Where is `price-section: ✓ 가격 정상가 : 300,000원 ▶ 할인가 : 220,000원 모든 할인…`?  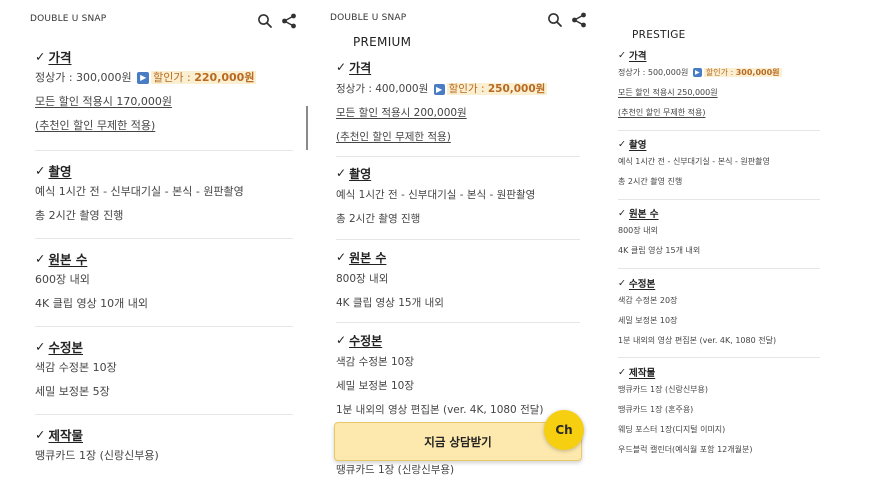 price-section: ✓ 가격 정상가 : 300,000원 ▶ 할인가 : 220,000원 모든 할인… is located at coordinates (172, 92).